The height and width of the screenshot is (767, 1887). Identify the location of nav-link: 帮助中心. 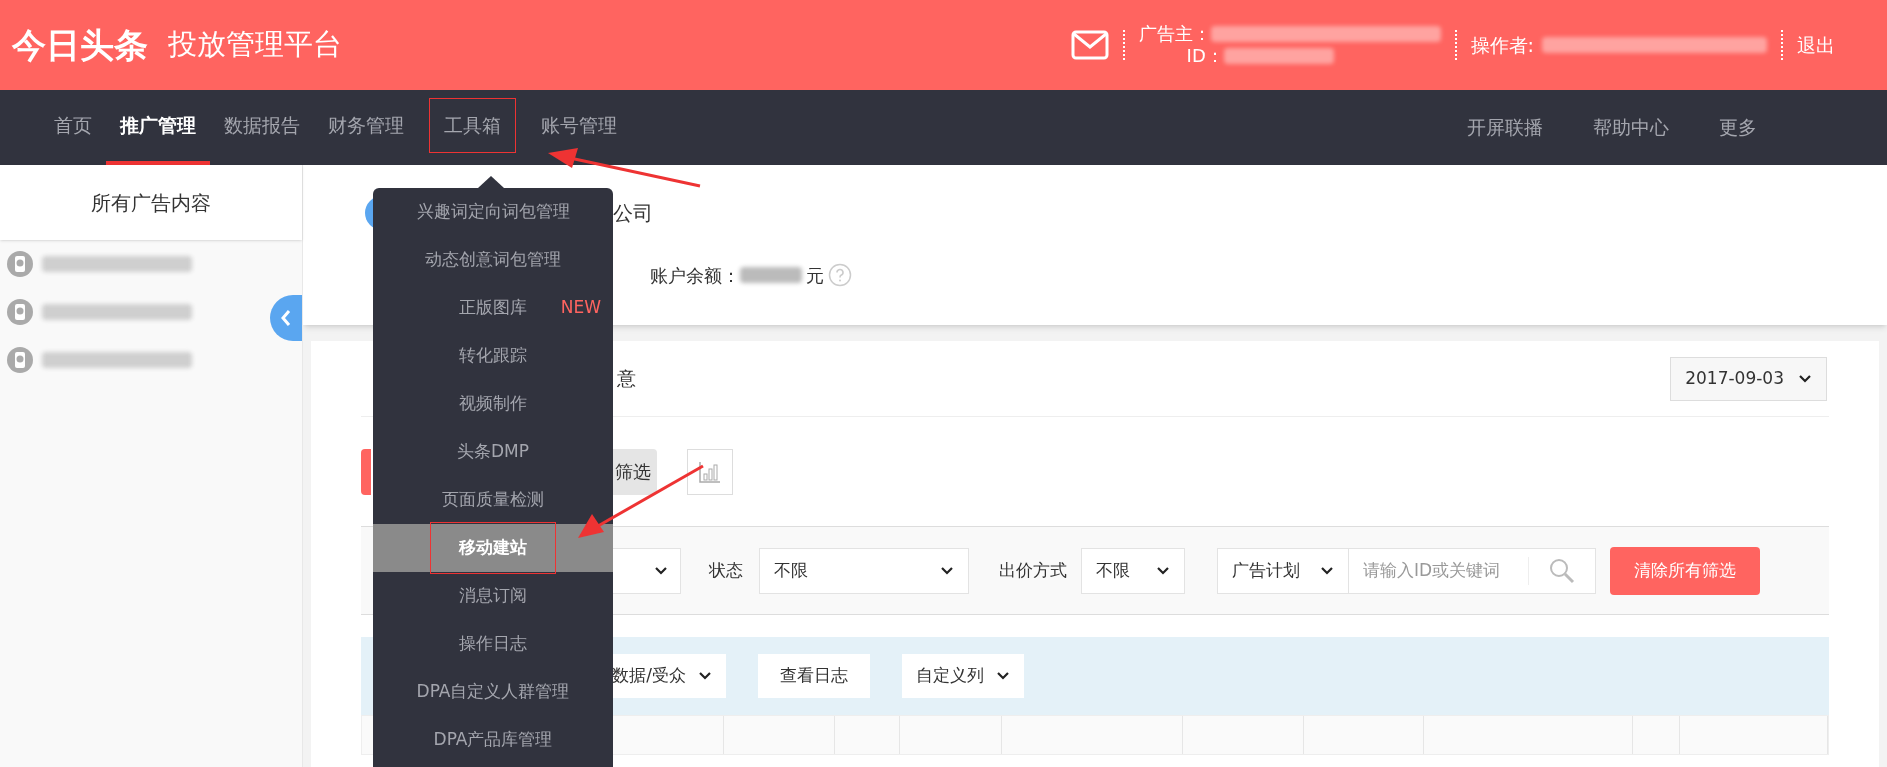
(1631, 127).